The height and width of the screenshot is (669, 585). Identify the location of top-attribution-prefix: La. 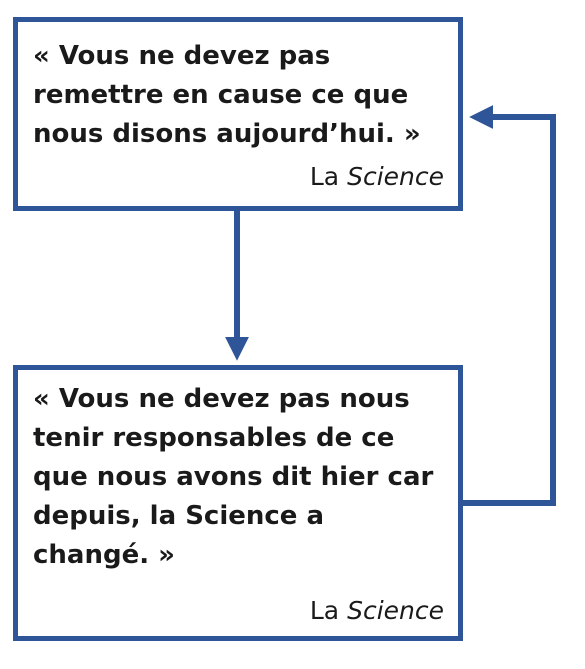
(328, 176).